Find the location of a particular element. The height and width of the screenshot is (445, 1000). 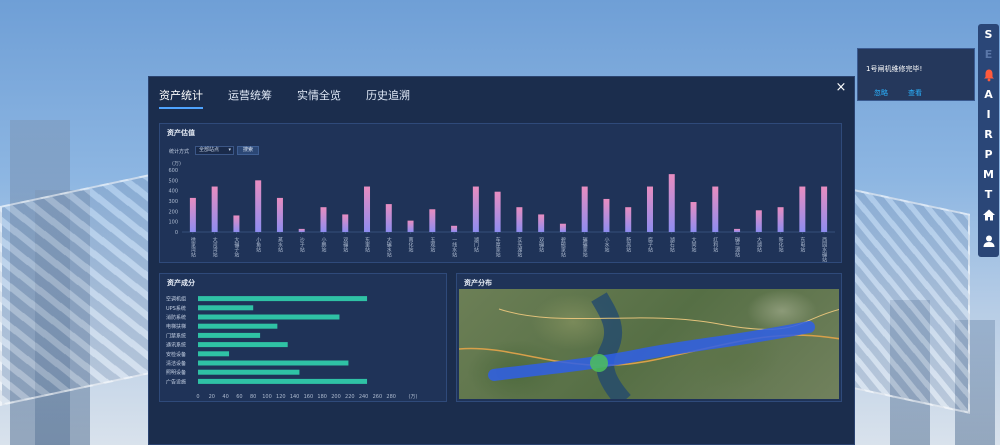

toolbar-t-button: T is located at coordinates (988, 195).